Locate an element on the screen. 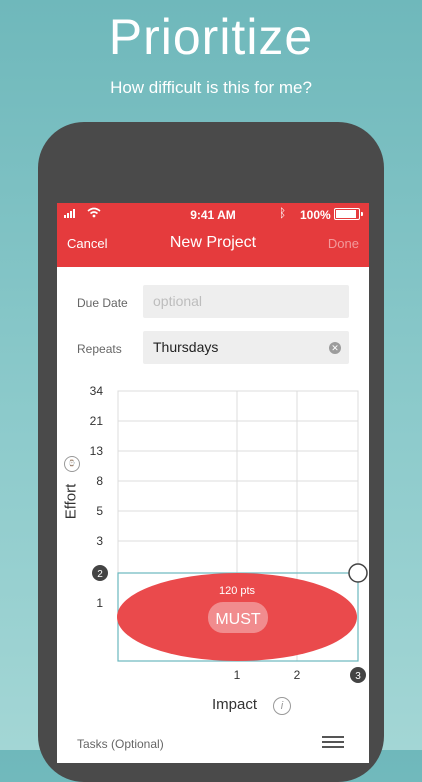 The height and width of the screenshot is (782, 422). y-tick-label: 3 is located at coordinates (99, 541).